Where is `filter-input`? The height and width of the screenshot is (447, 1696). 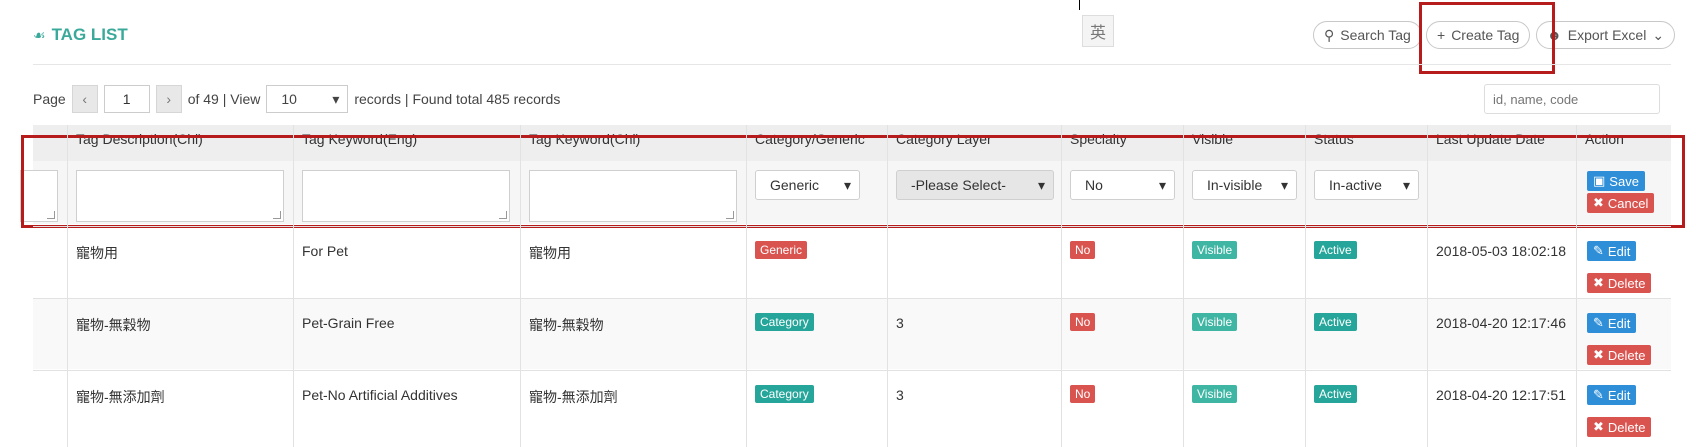 filter-input is located at coordinates (1572, 99).